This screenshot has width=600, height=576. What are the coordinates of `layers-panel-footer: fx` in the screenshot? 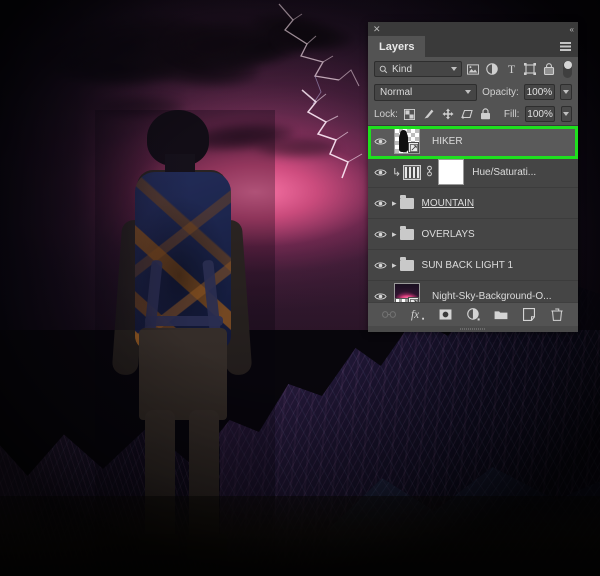 It's located at (473, 314).